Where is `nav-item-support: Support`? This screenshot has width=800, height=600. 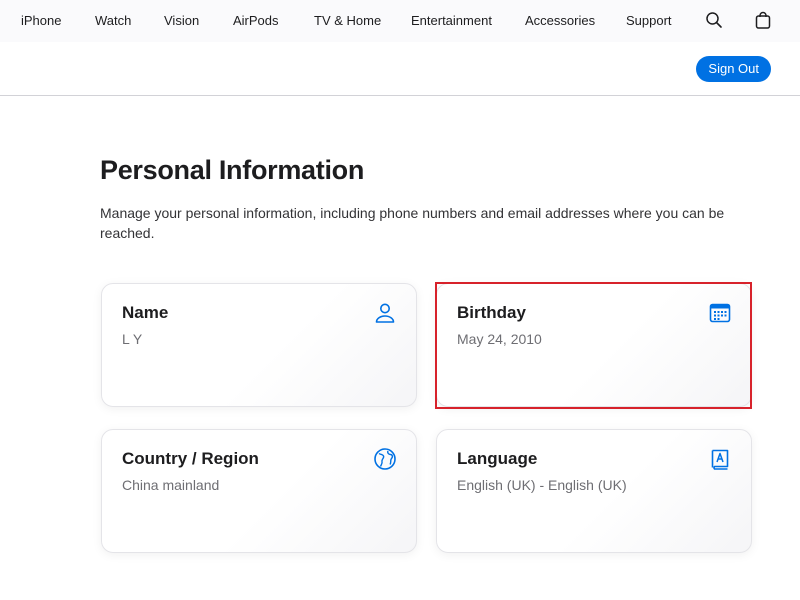 nav-item-support: Support is located at coordinates (649, 20).